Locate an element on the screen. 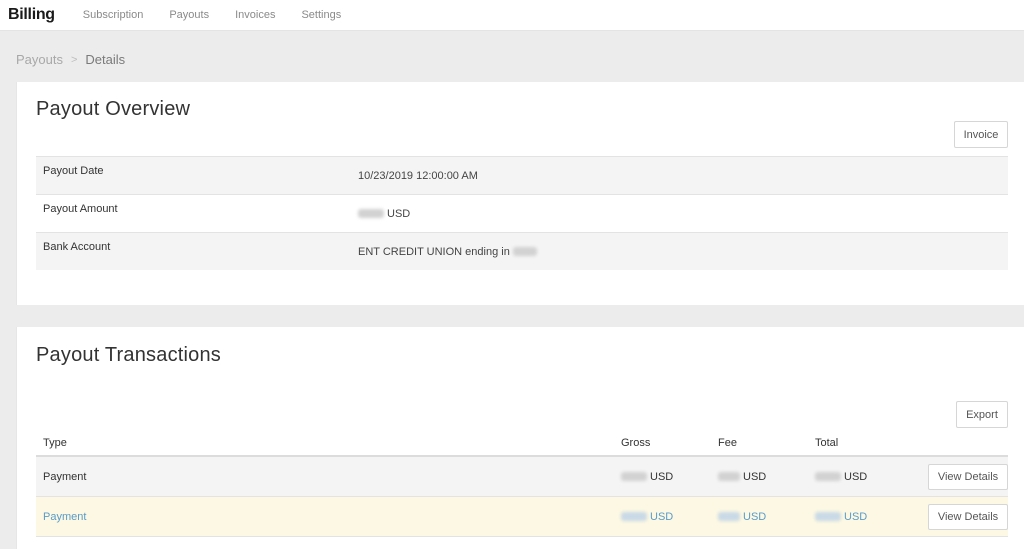  overview-row-date: Payout Date 10/23/2019 12:00:00 AM is located at coordinates (522, 175).